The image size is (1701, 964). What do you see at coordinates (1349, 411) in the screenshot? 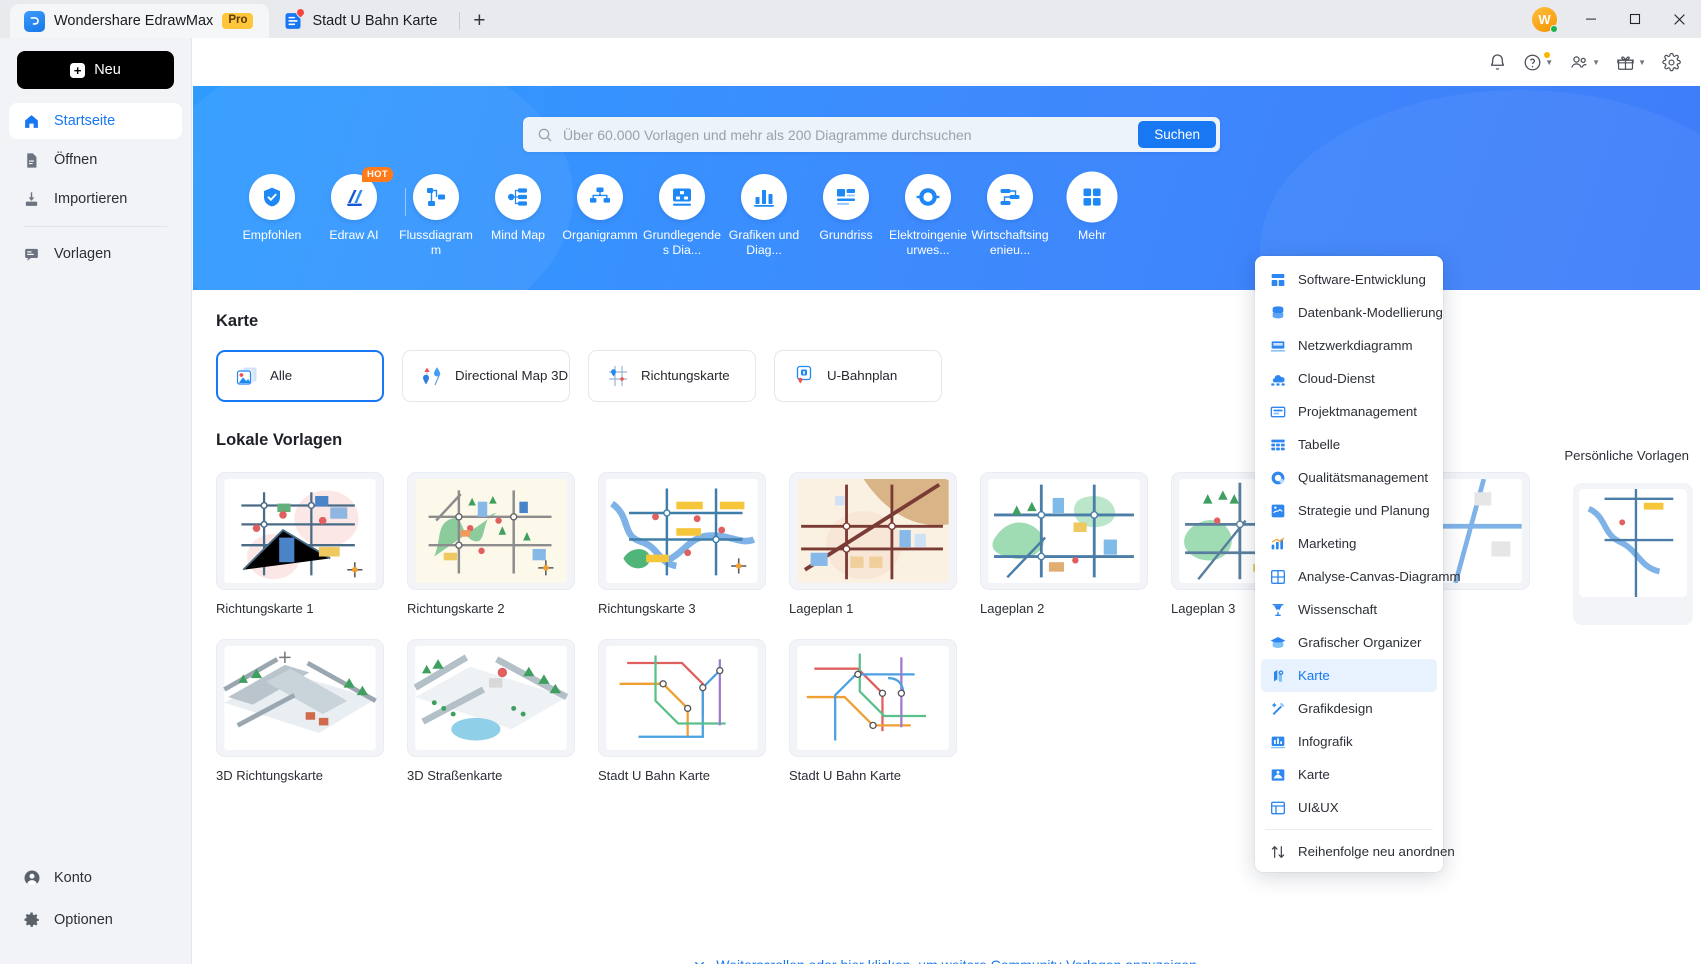
I see `menu-item-projektmanagement: Projektmanagement` at bounding box center [1349, 411].